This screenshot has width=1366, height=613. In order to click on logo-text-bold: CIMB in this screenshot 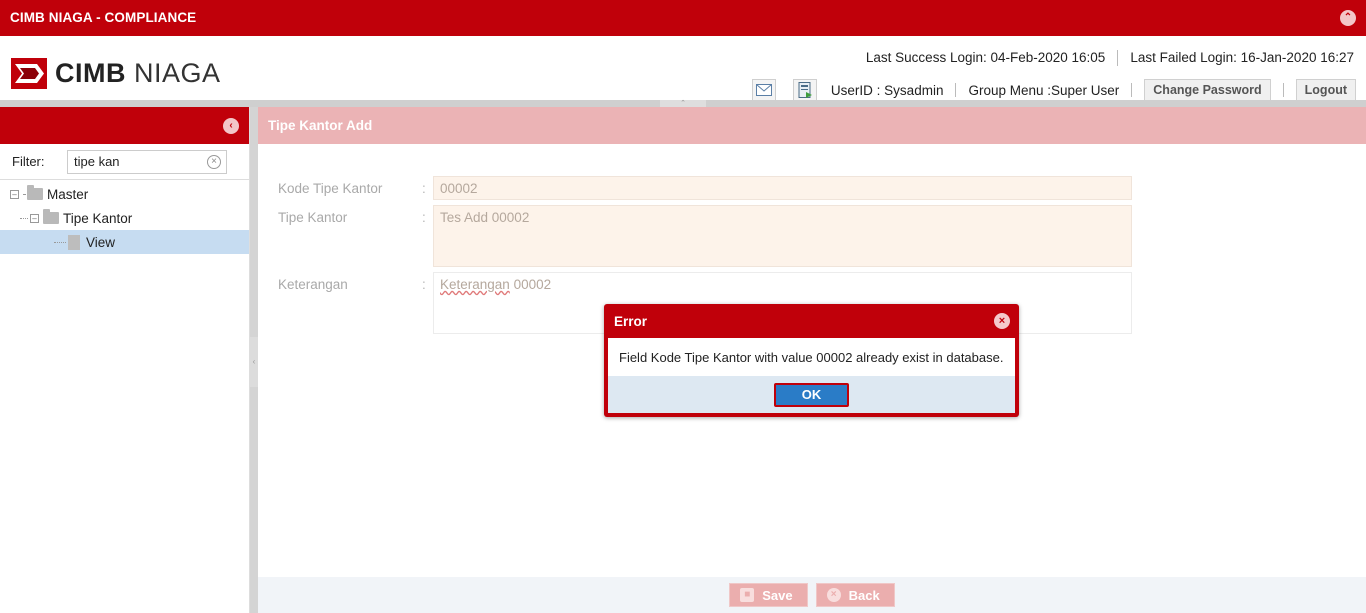, I will do `click(90, 72)`.